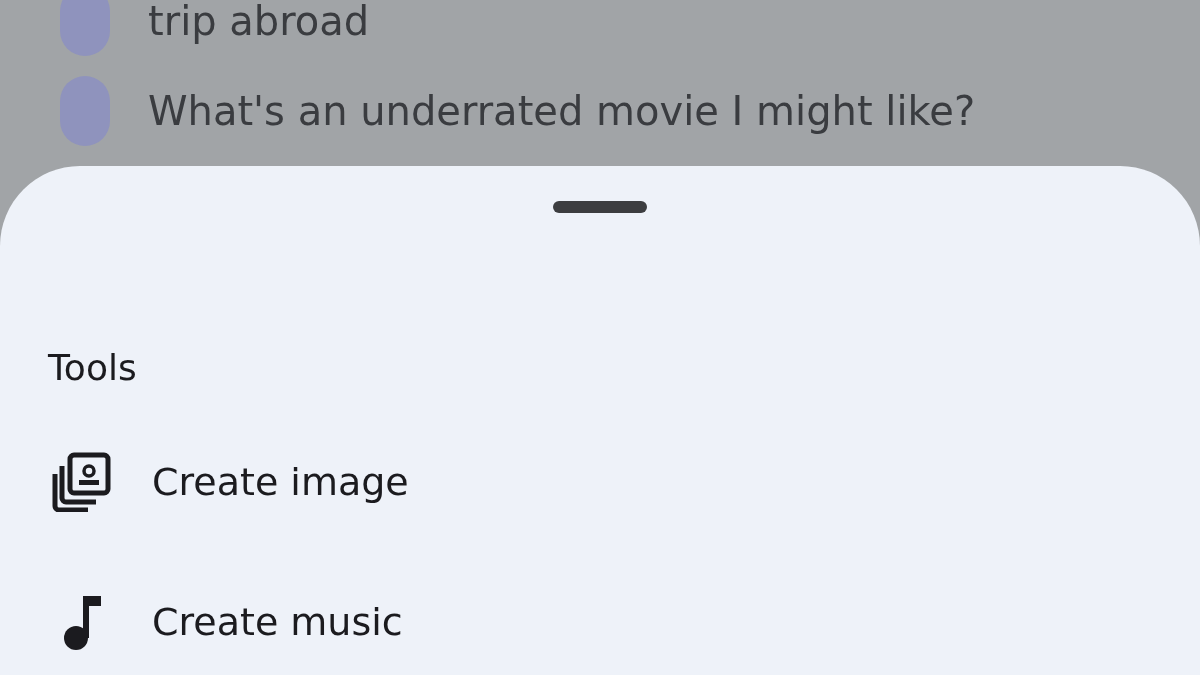 This screenshot has height=675, width=1200. What do you see at coordinates (259, 22) in the screenshot?
I see `suggestion-text: trip abroad` at bounding box center [259, 22].